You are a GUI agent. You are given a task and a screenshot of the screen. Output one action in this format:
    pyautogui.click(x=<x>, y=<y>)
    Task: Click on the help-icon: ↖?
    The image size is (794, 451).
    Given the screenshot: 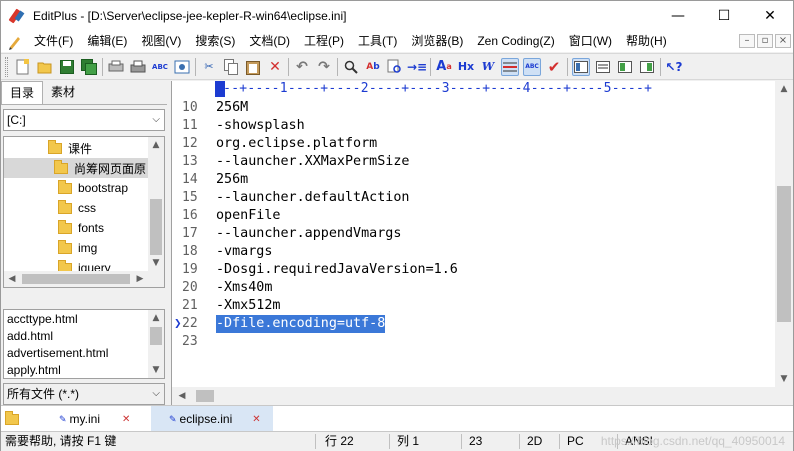 What is the action you would take?
    pyautogui.click(x=674, y=67)
    